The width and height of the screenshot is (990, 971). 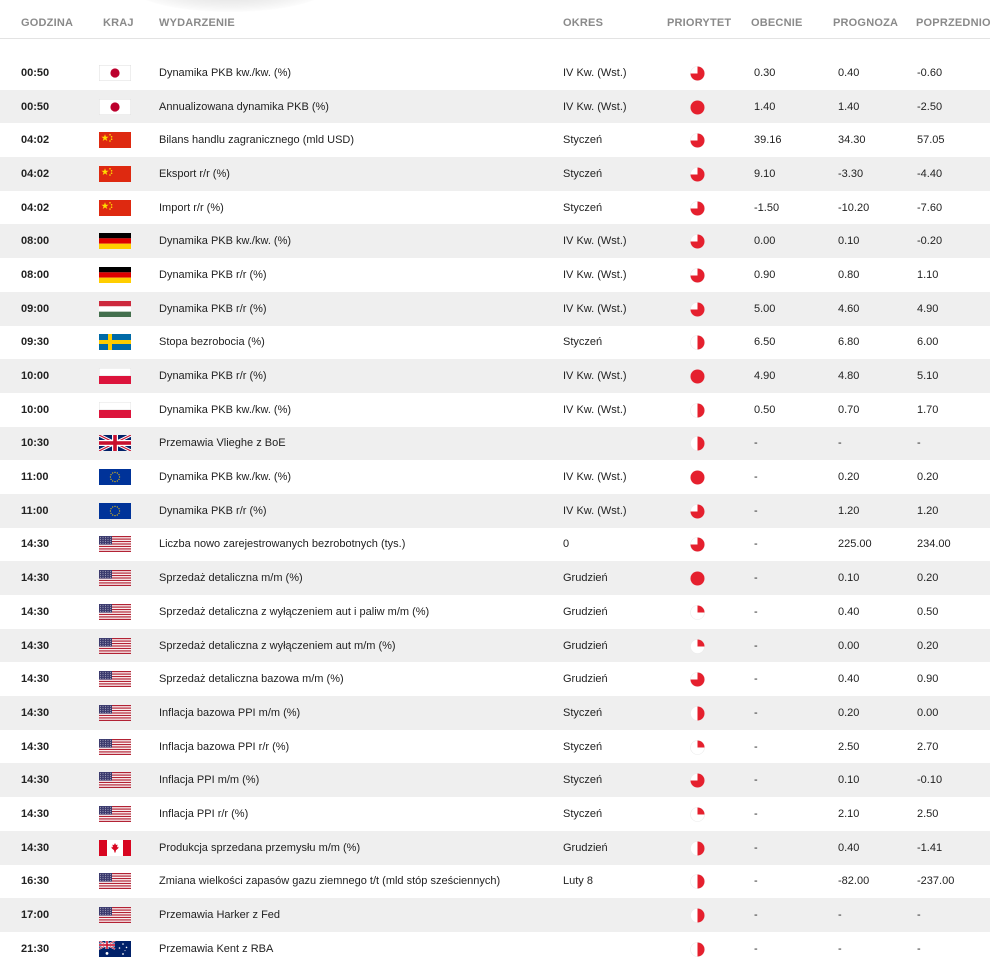 What do you see at coordinates (230, 6) in the screenshot?
I see `decorative-shadow` at bounding box center [230, 6].